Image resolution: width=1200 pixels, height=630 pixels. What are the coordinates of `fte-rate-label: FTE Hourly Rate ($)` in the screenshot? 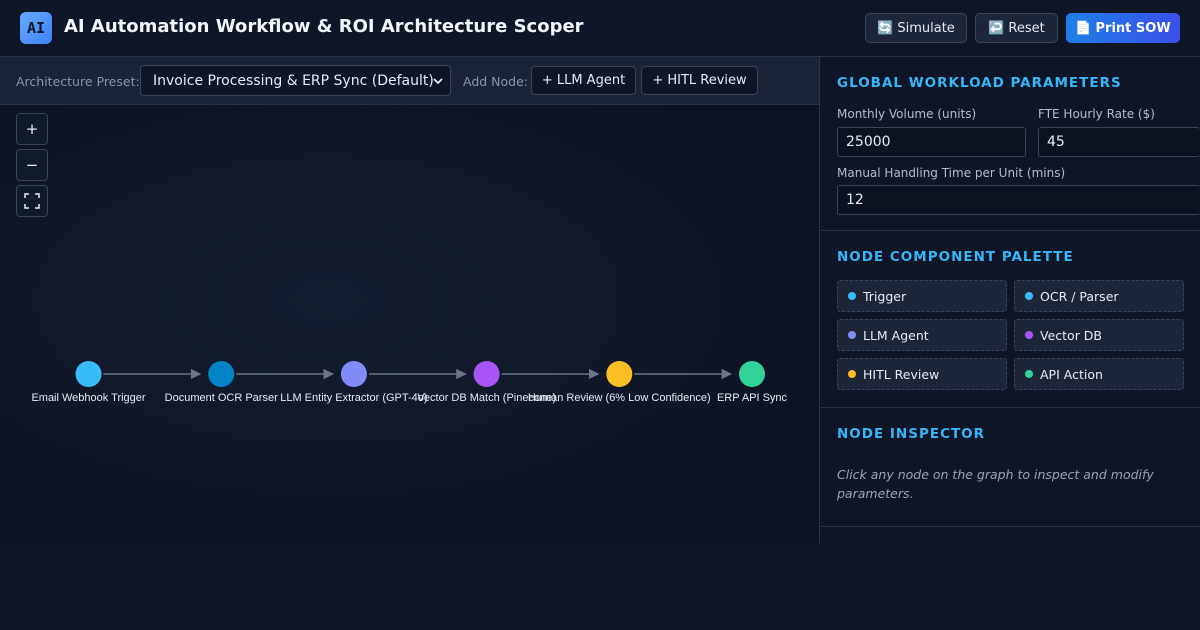 It's located at (1096, 114).